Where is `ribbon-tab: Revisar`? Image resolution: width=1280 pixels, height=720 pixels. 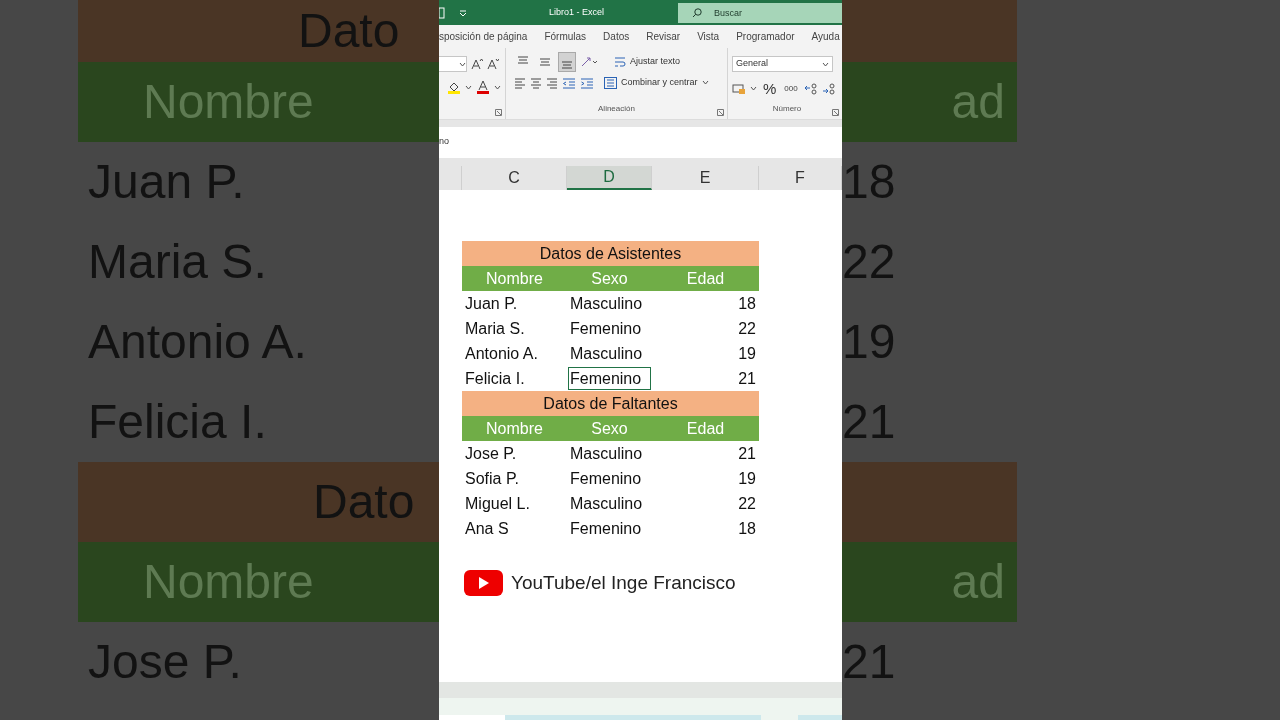 ribbon-tab: Revisar is located at coordinates (663, 36).